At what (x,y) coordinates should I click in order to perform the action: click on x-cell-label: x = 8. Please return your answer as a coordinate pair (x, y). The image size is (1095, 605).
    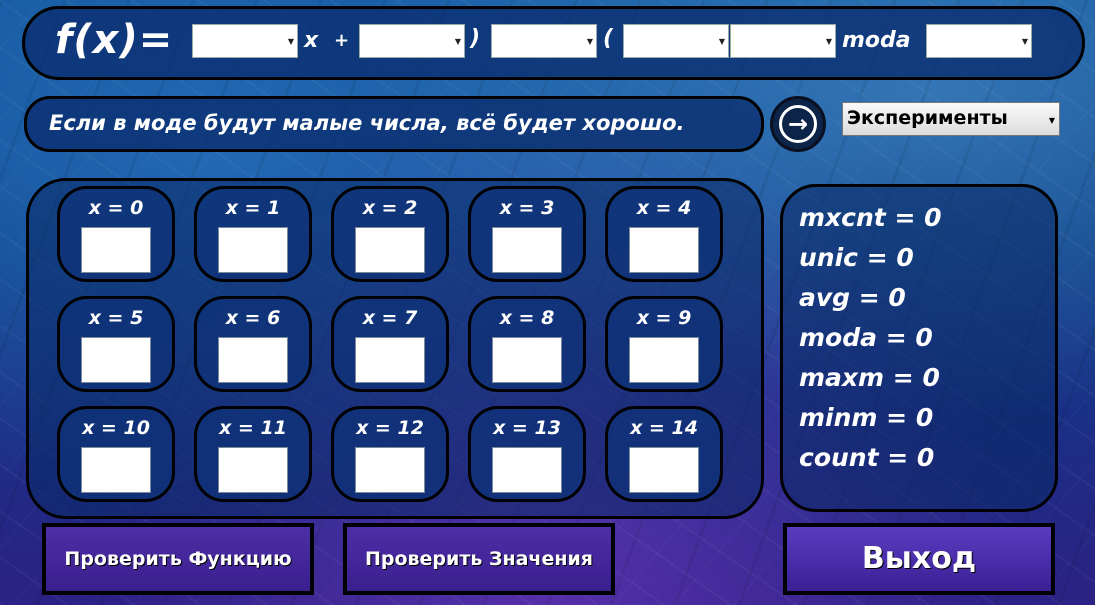
    Looking at the image, I should click on (527, 318).